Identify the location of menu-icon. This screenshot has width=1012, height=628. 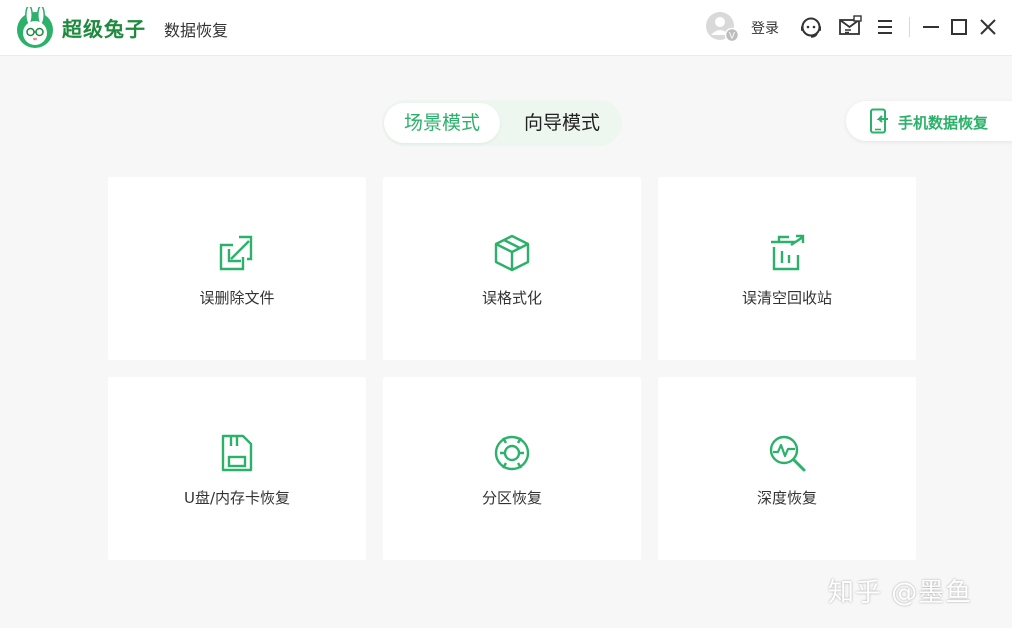
(885, 27).